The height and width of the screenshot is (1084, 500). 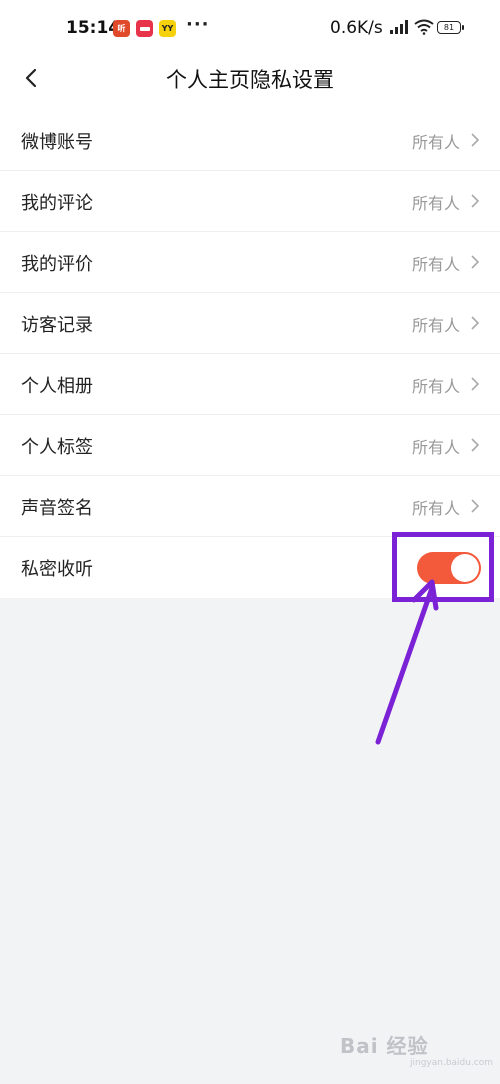 What do you see at coordinates (57, 569) in the screenshot?
I see `setting-label: 私密收听` at bounding box center [57, 569].